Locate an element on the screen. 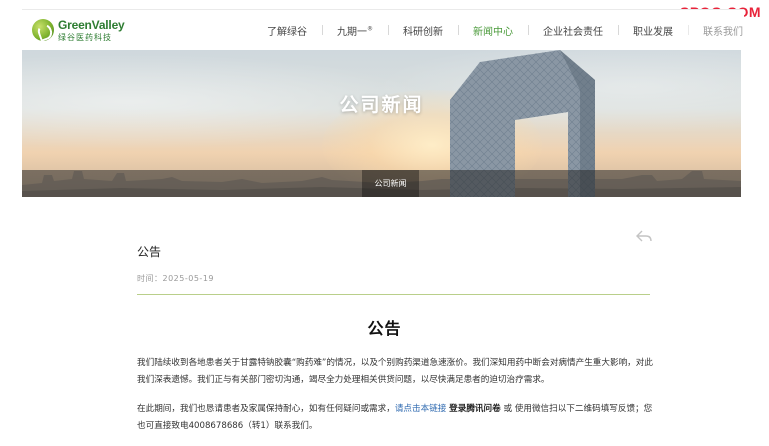 Image resolution: width=769 pixels, height=446 pixels. share-arrow-icon is located at coordinates (644, 236).